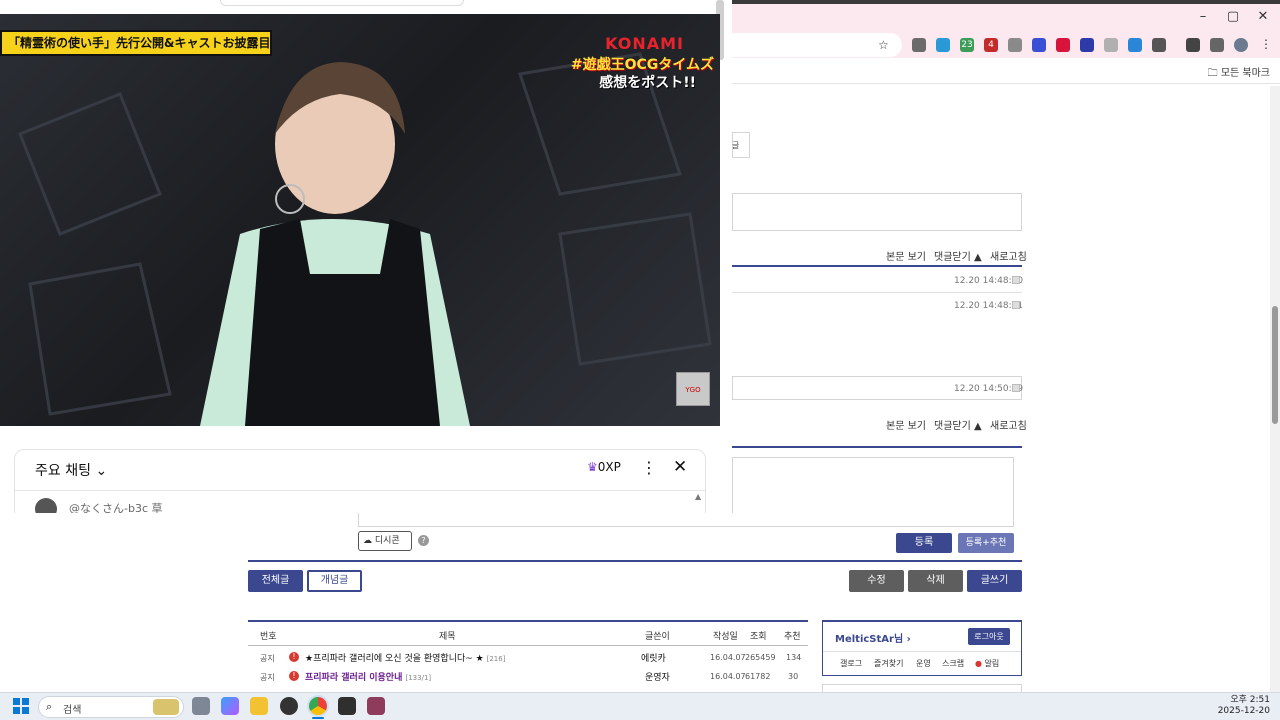  Describe the element at coordinates (1243, 711) in the screenshot. I see `clock-date: 2025-12-20` at that location.